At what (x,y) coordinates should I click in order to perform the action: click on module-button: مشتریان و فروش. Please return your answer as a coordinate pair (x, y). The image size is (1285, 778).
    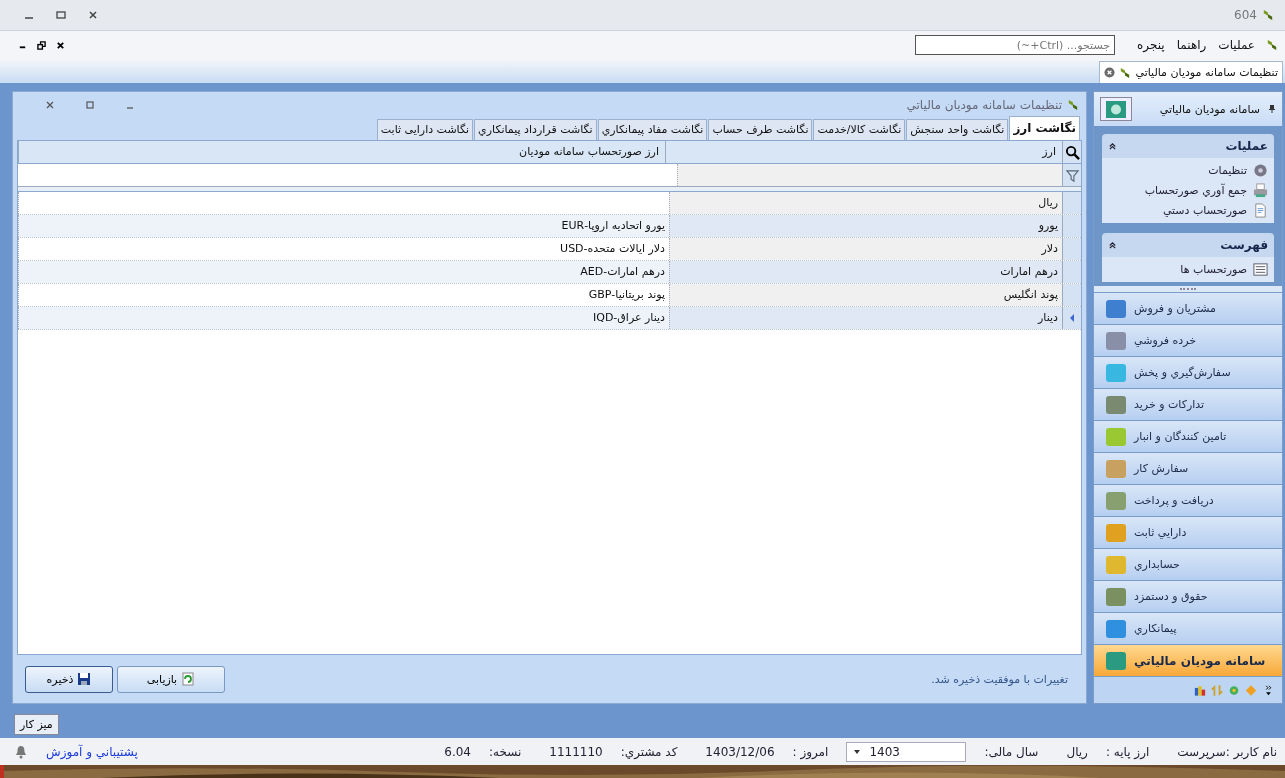
    Looking at the image, I should click on (1188, 309).